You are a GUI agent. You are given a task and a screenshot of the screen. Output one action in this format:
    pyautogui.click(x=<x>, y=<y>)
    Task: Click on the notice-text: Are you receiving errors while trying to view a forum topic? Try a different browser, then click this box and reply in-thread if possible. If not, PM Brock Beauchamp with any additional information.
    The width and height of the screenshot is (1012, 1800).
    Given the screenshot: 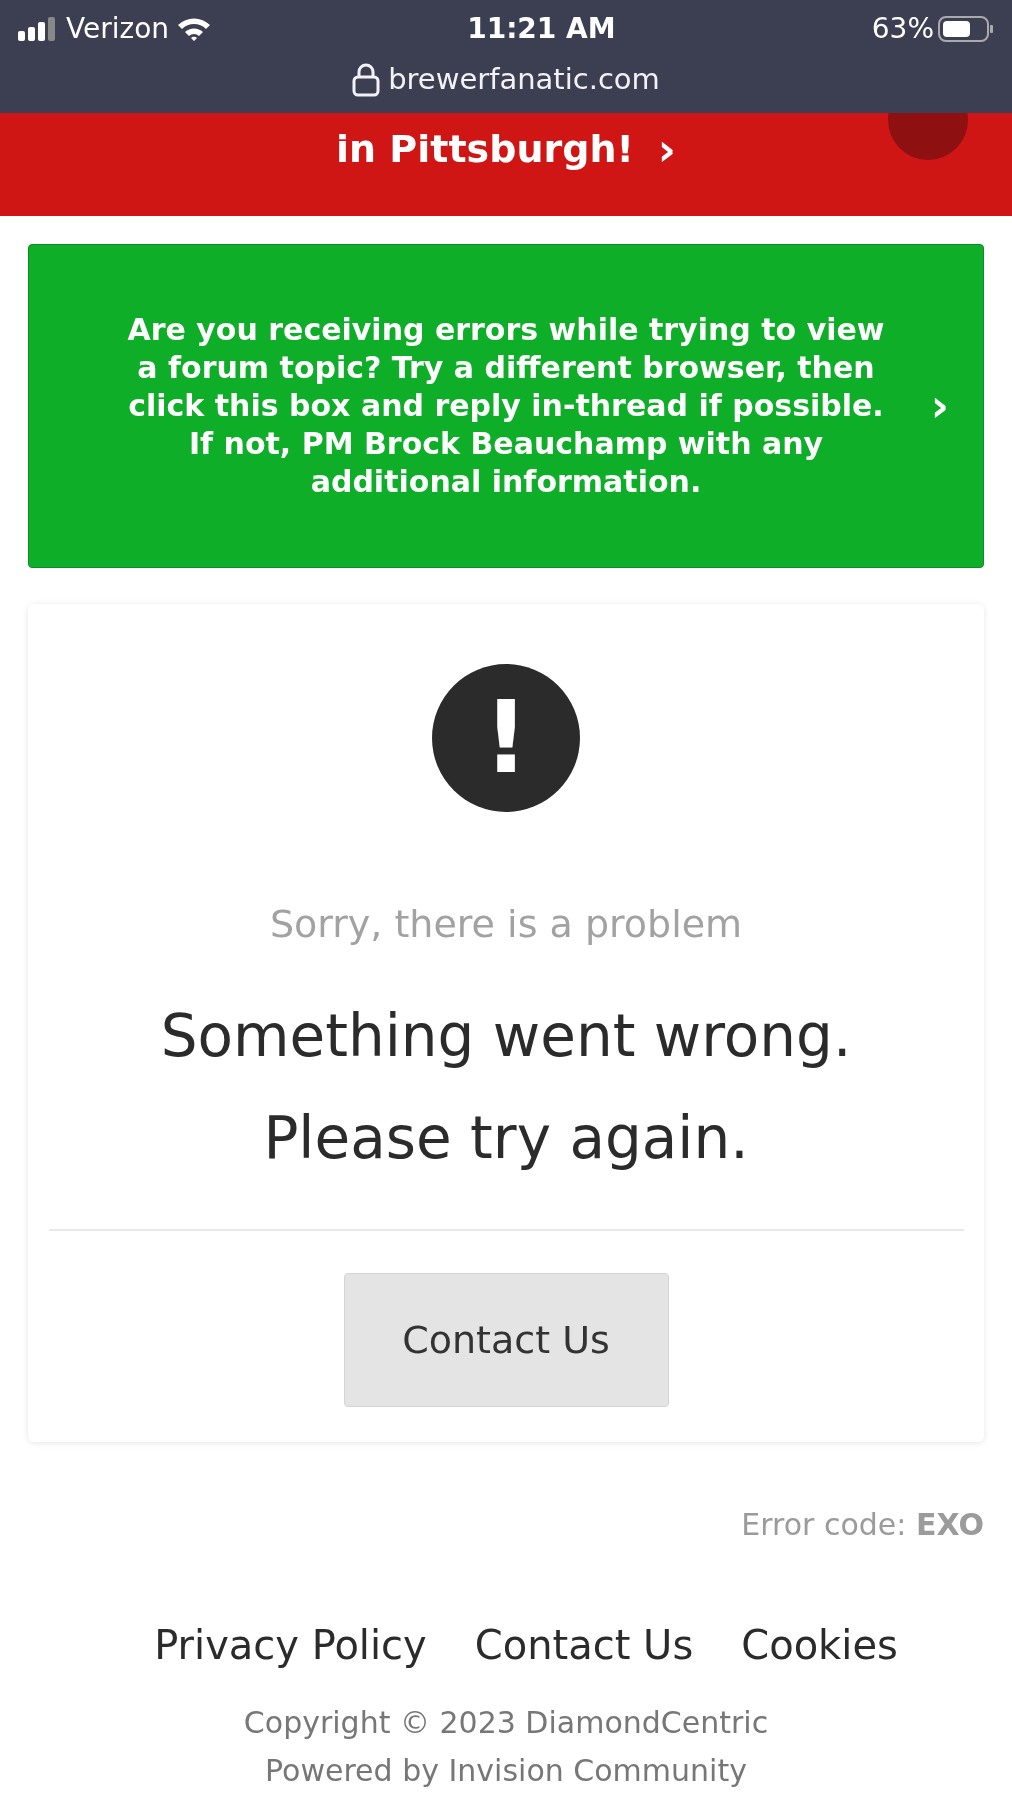 What is the action you would take?
    pyautogui.click(x=506, y=406)
    